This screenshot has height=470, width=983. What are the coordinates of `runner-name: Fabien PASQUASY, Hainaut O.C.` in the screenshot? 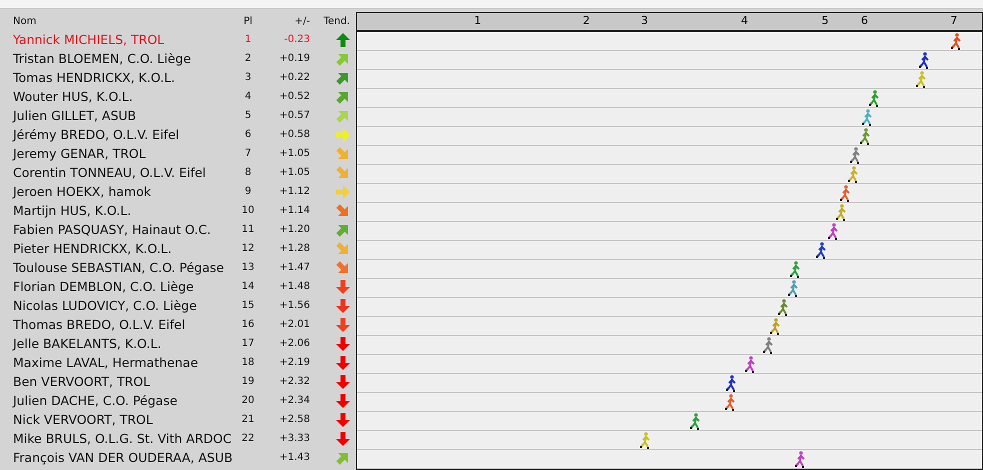 It's located at (112, 229).